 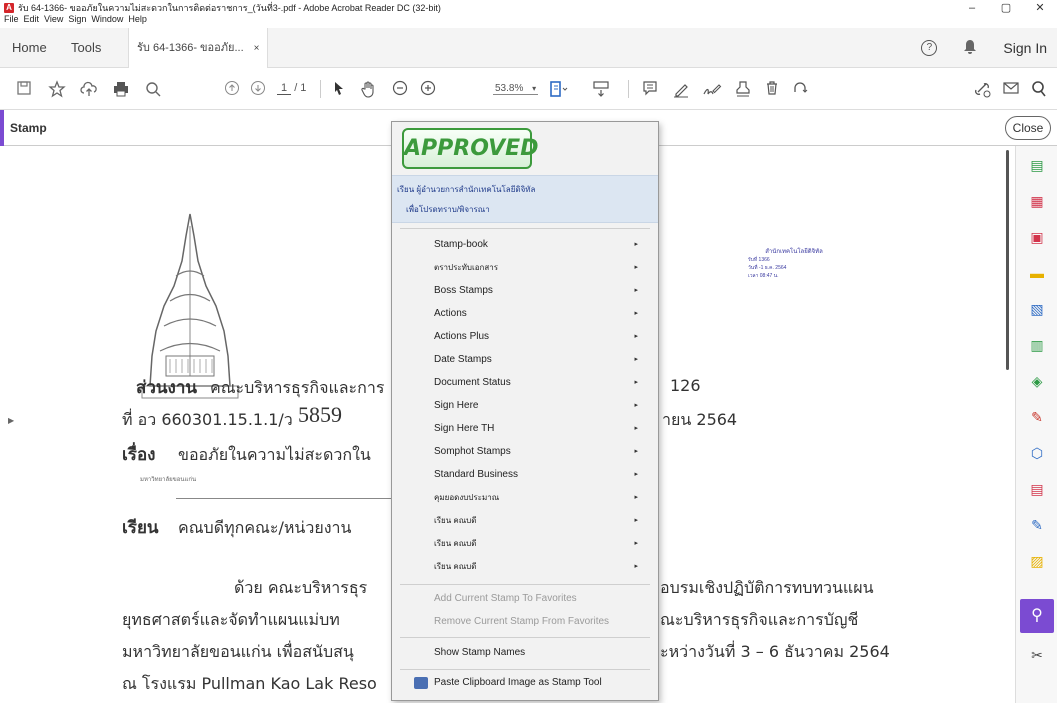 What do you see at coordinates (1037, 165) in the screenshot?
I see `create-pdf-icon: ▤` at bounding box center [1037, 165].